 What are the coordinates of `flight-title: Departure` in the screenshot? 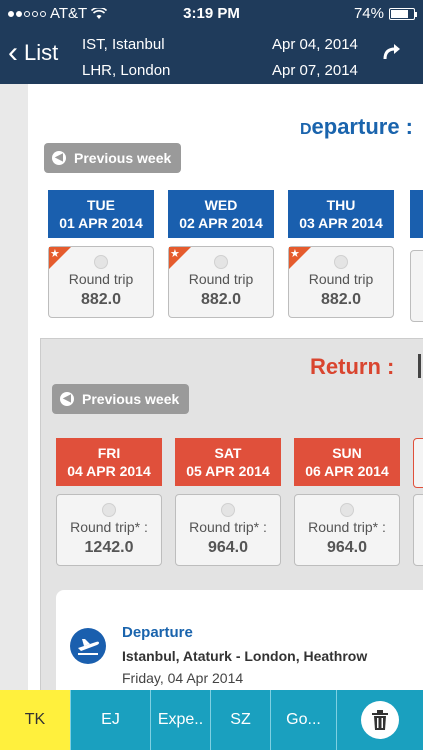 It's located at (157, 632).